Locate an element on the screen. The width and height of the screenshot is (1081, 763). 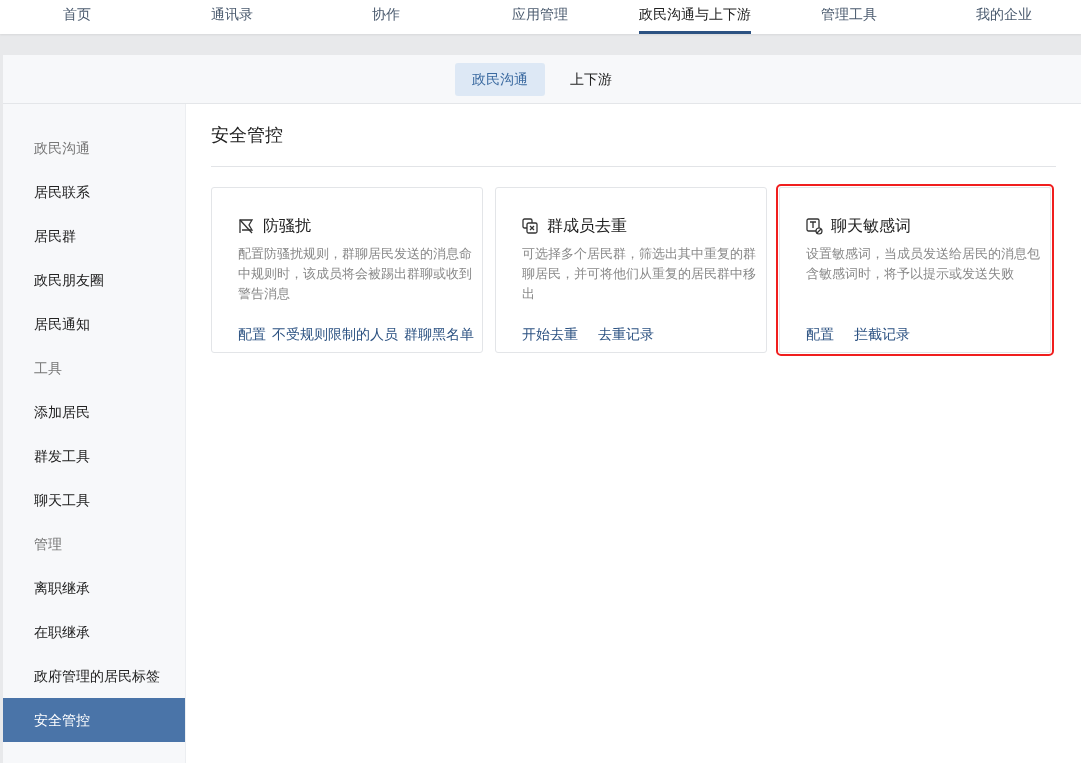
nav-tab: 管理工具 is located at coordinates (849, 17).